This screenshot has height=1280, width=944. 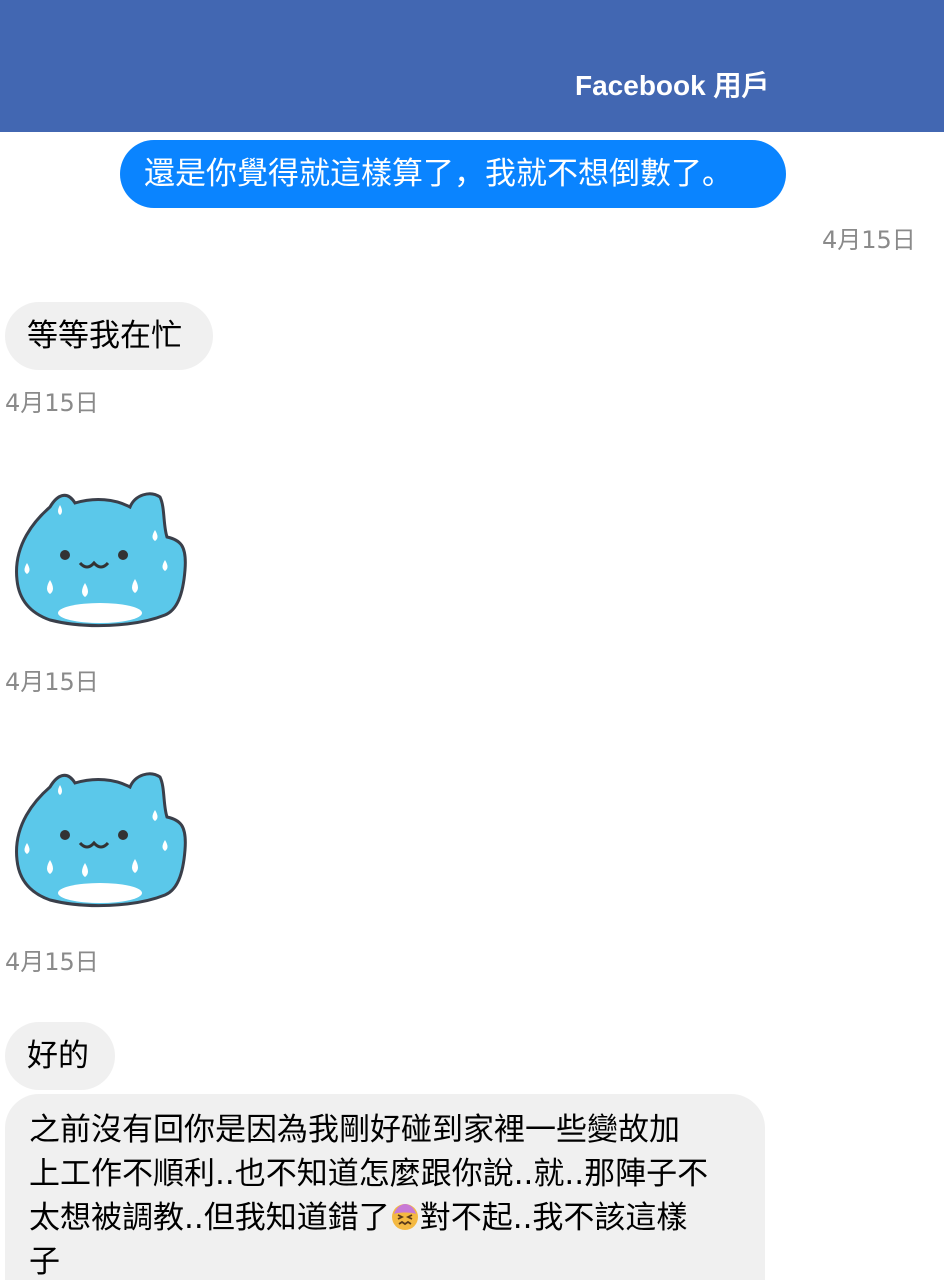 I want to click on message-text-fragment: 太想被調教..但我知道錯了, so click(x=209, y=1218).